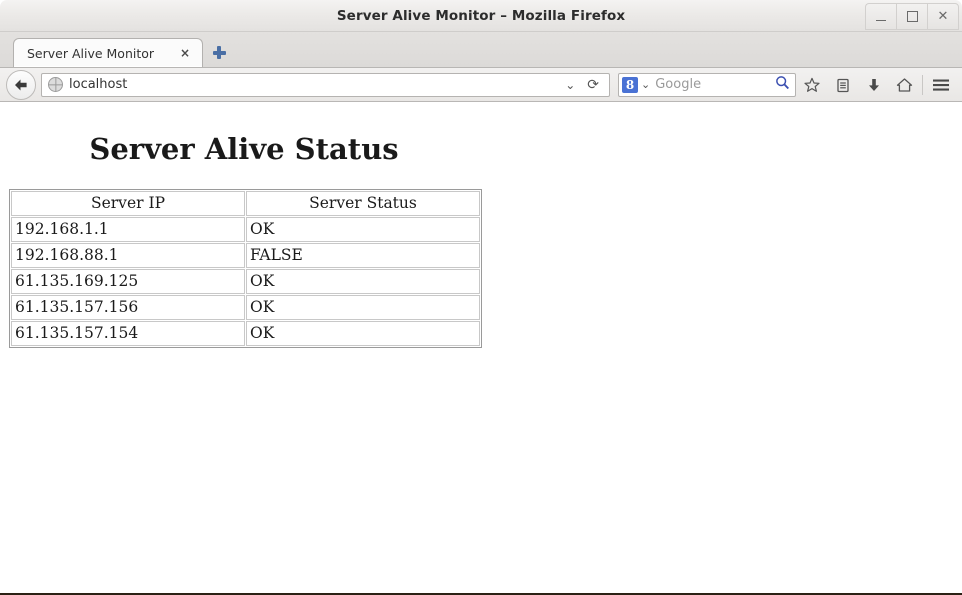  I want to click on table-row: 61.135.169.125 OK, so click(245, 281).